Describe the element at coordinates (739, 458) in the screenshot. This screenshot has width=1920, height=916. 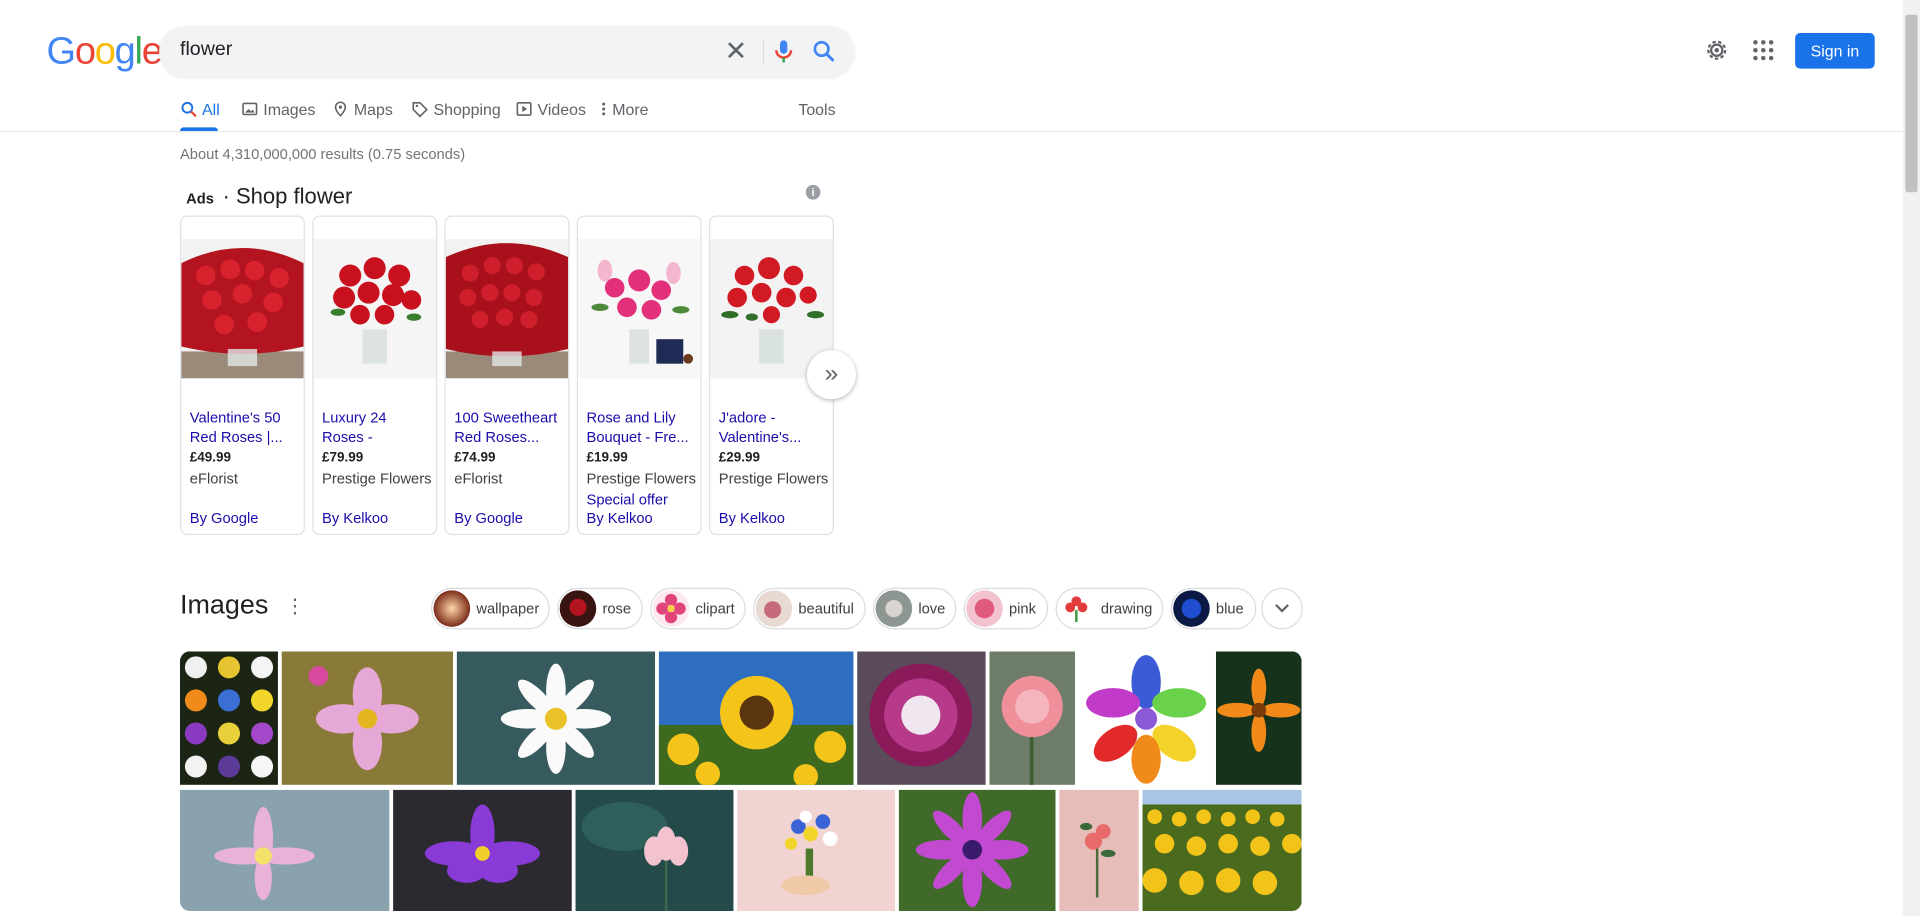
I see `product-price: £29.99` at that location.